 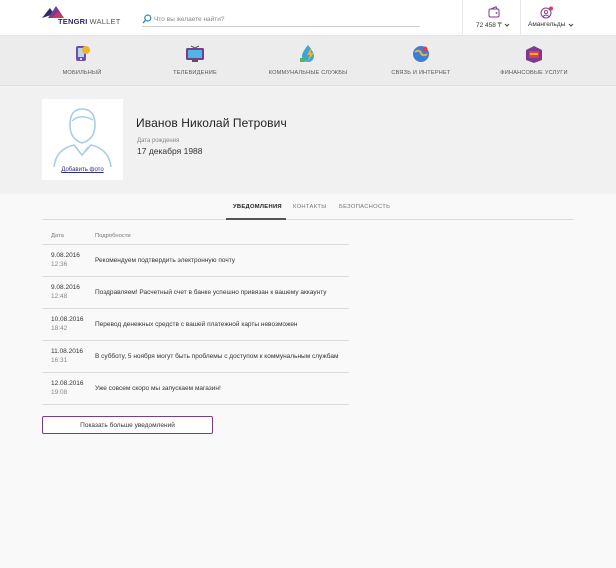 What do you see at coordinates (158, 388) in the screenshot?
I see `row-message: Уже совсем скоро мы запускаем магазин!` at bounding box center [158, 388].